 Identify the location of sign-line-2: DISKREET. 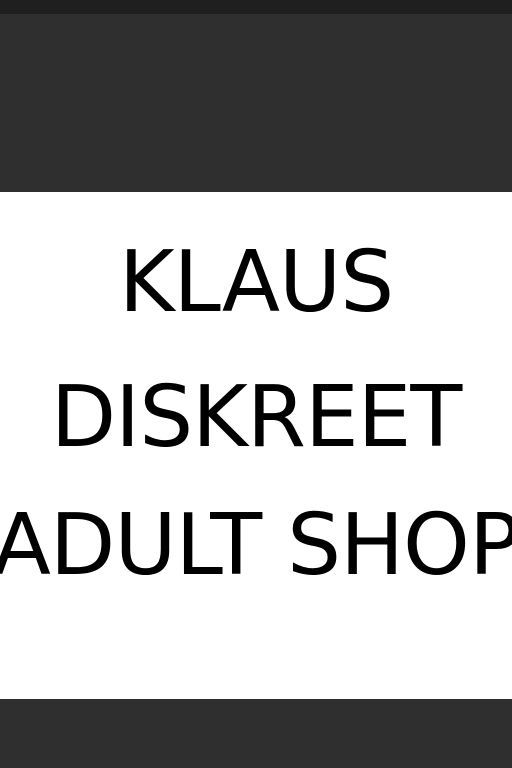
(256, 417).